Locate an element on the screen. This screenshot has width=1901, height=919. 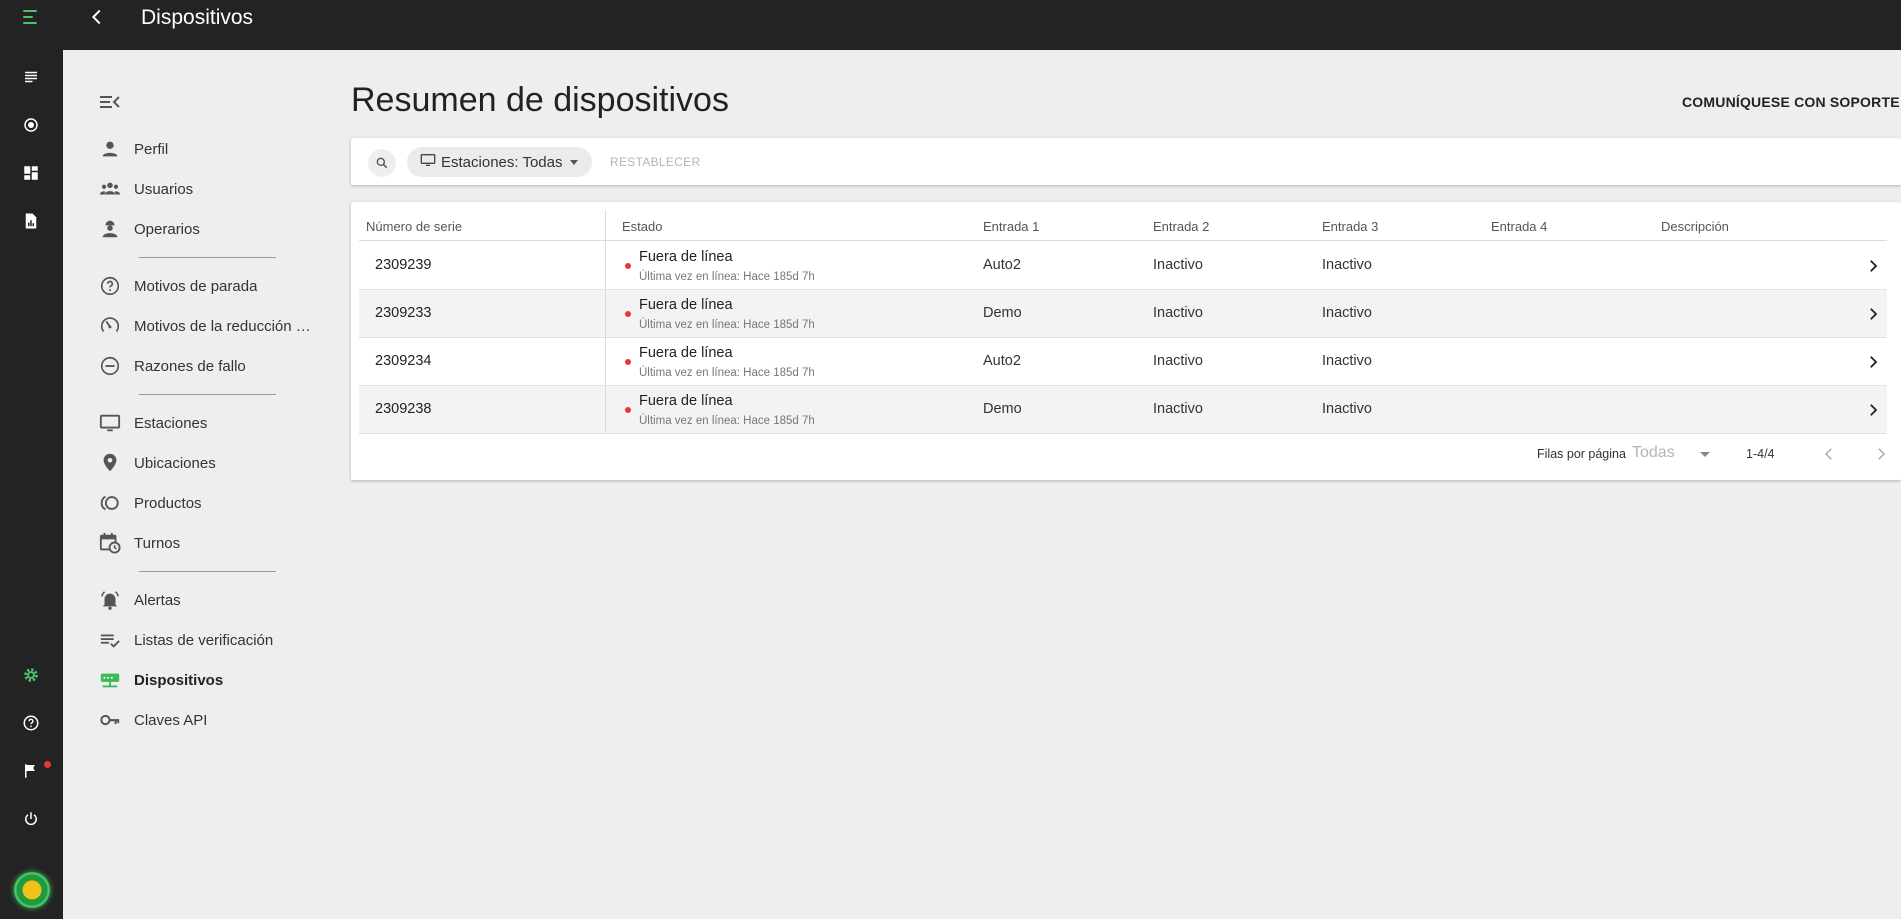
device-icon is located at coordinates (110, 680).